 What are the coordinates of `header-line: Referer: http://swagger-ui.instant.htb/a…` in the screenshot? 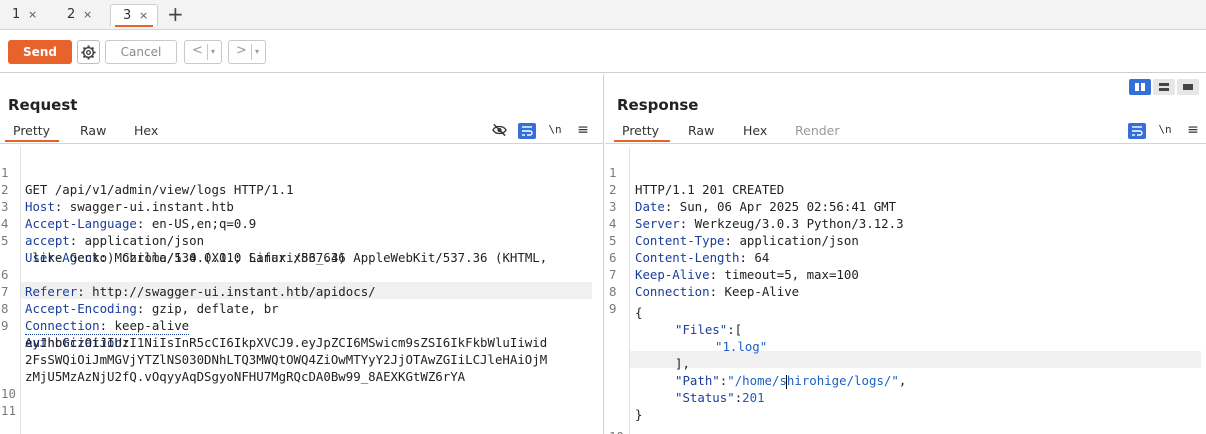 It's located at (200, 291).